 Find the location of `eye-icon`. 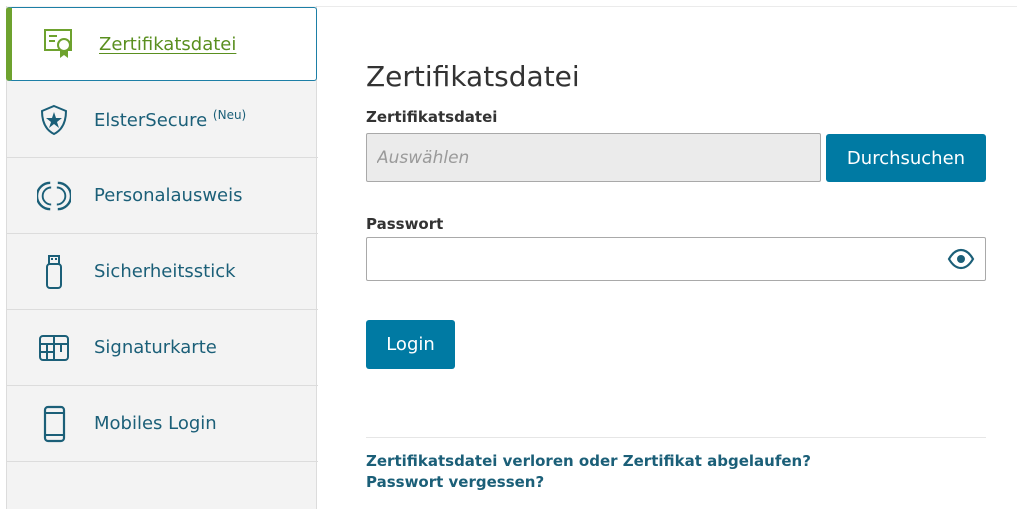

eye-icon is located at coordinates (961, 259).